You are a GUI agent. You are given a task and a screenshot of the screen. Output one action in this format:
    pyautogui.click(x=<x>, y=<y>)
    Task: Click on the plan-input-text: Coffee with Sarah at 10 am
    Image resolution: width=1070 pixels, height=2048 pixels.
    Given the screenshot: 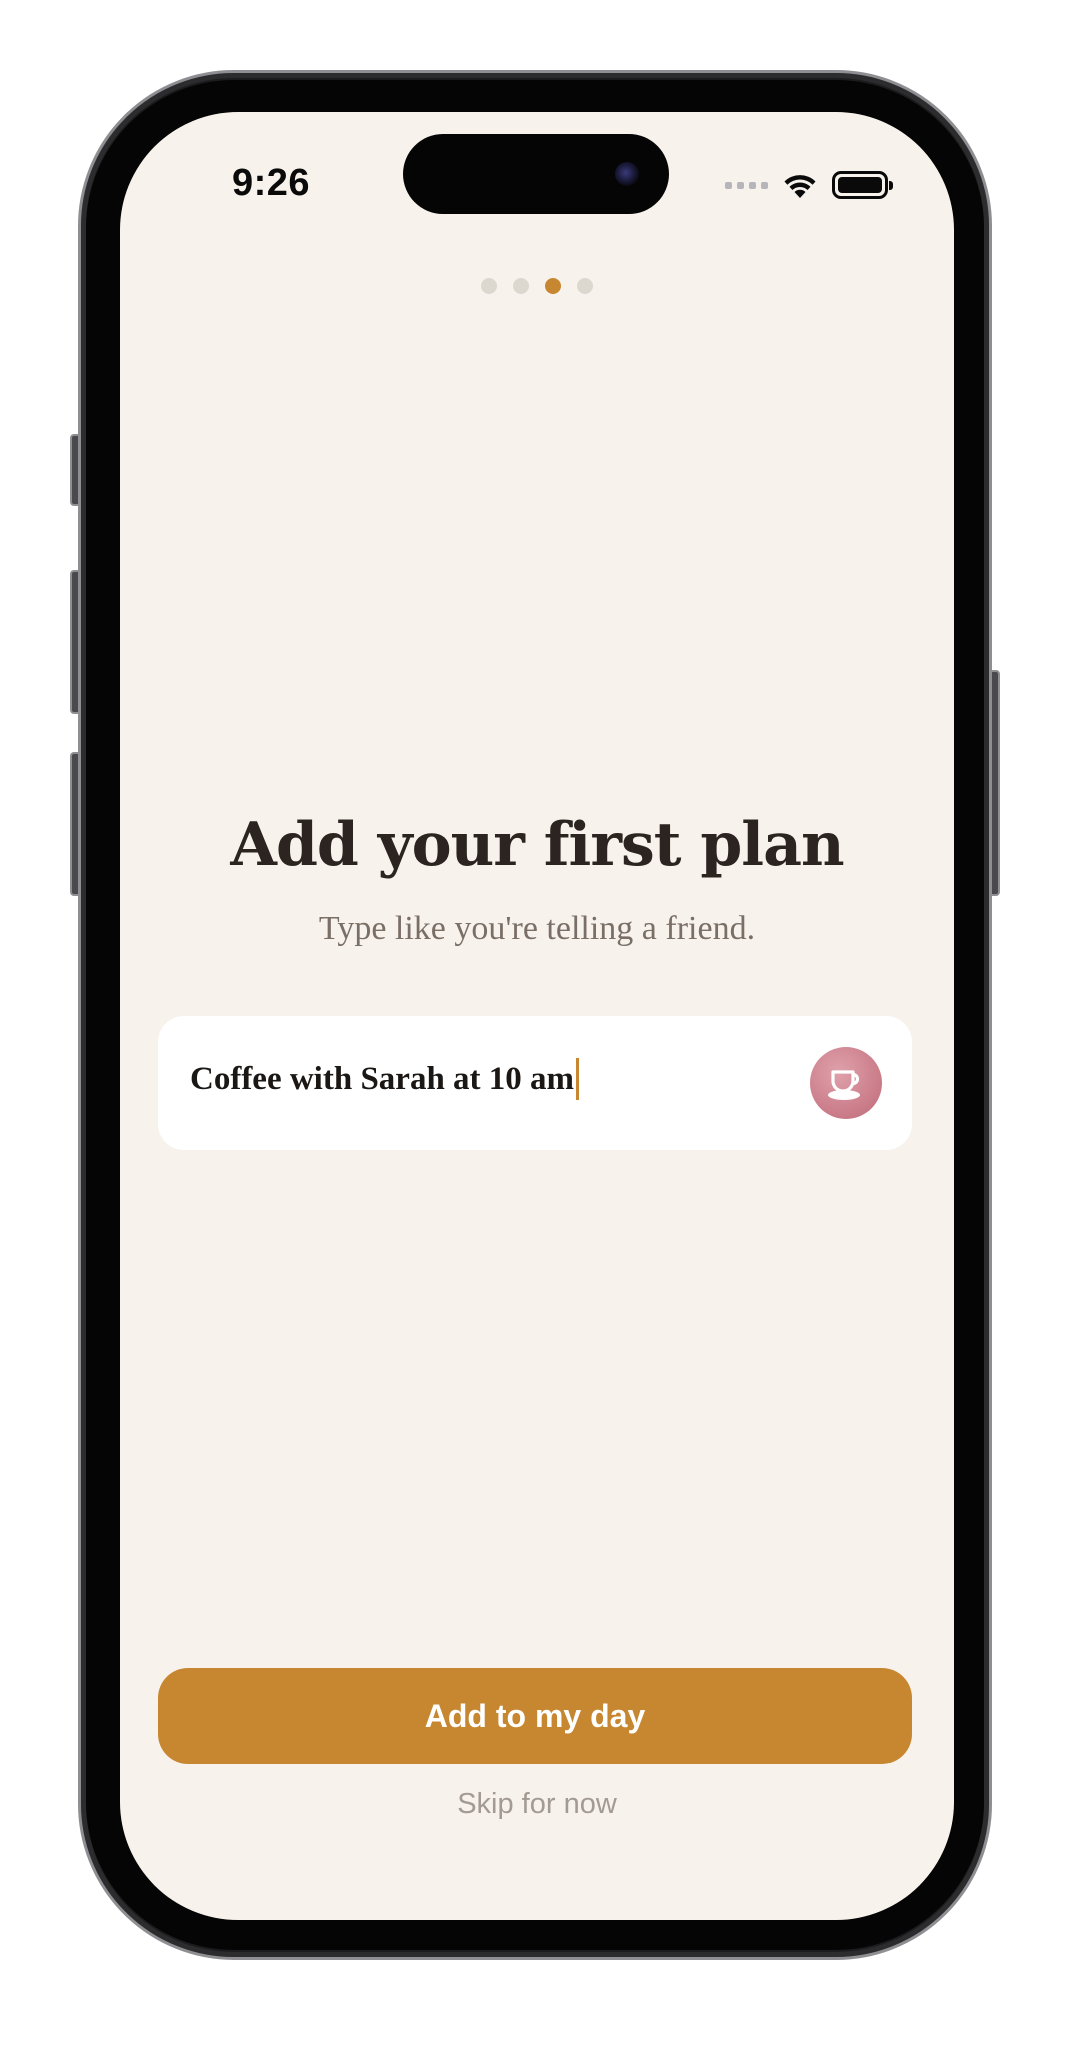 What is the action you would take?
    pyautogui.click(x=385, y=1079)
    